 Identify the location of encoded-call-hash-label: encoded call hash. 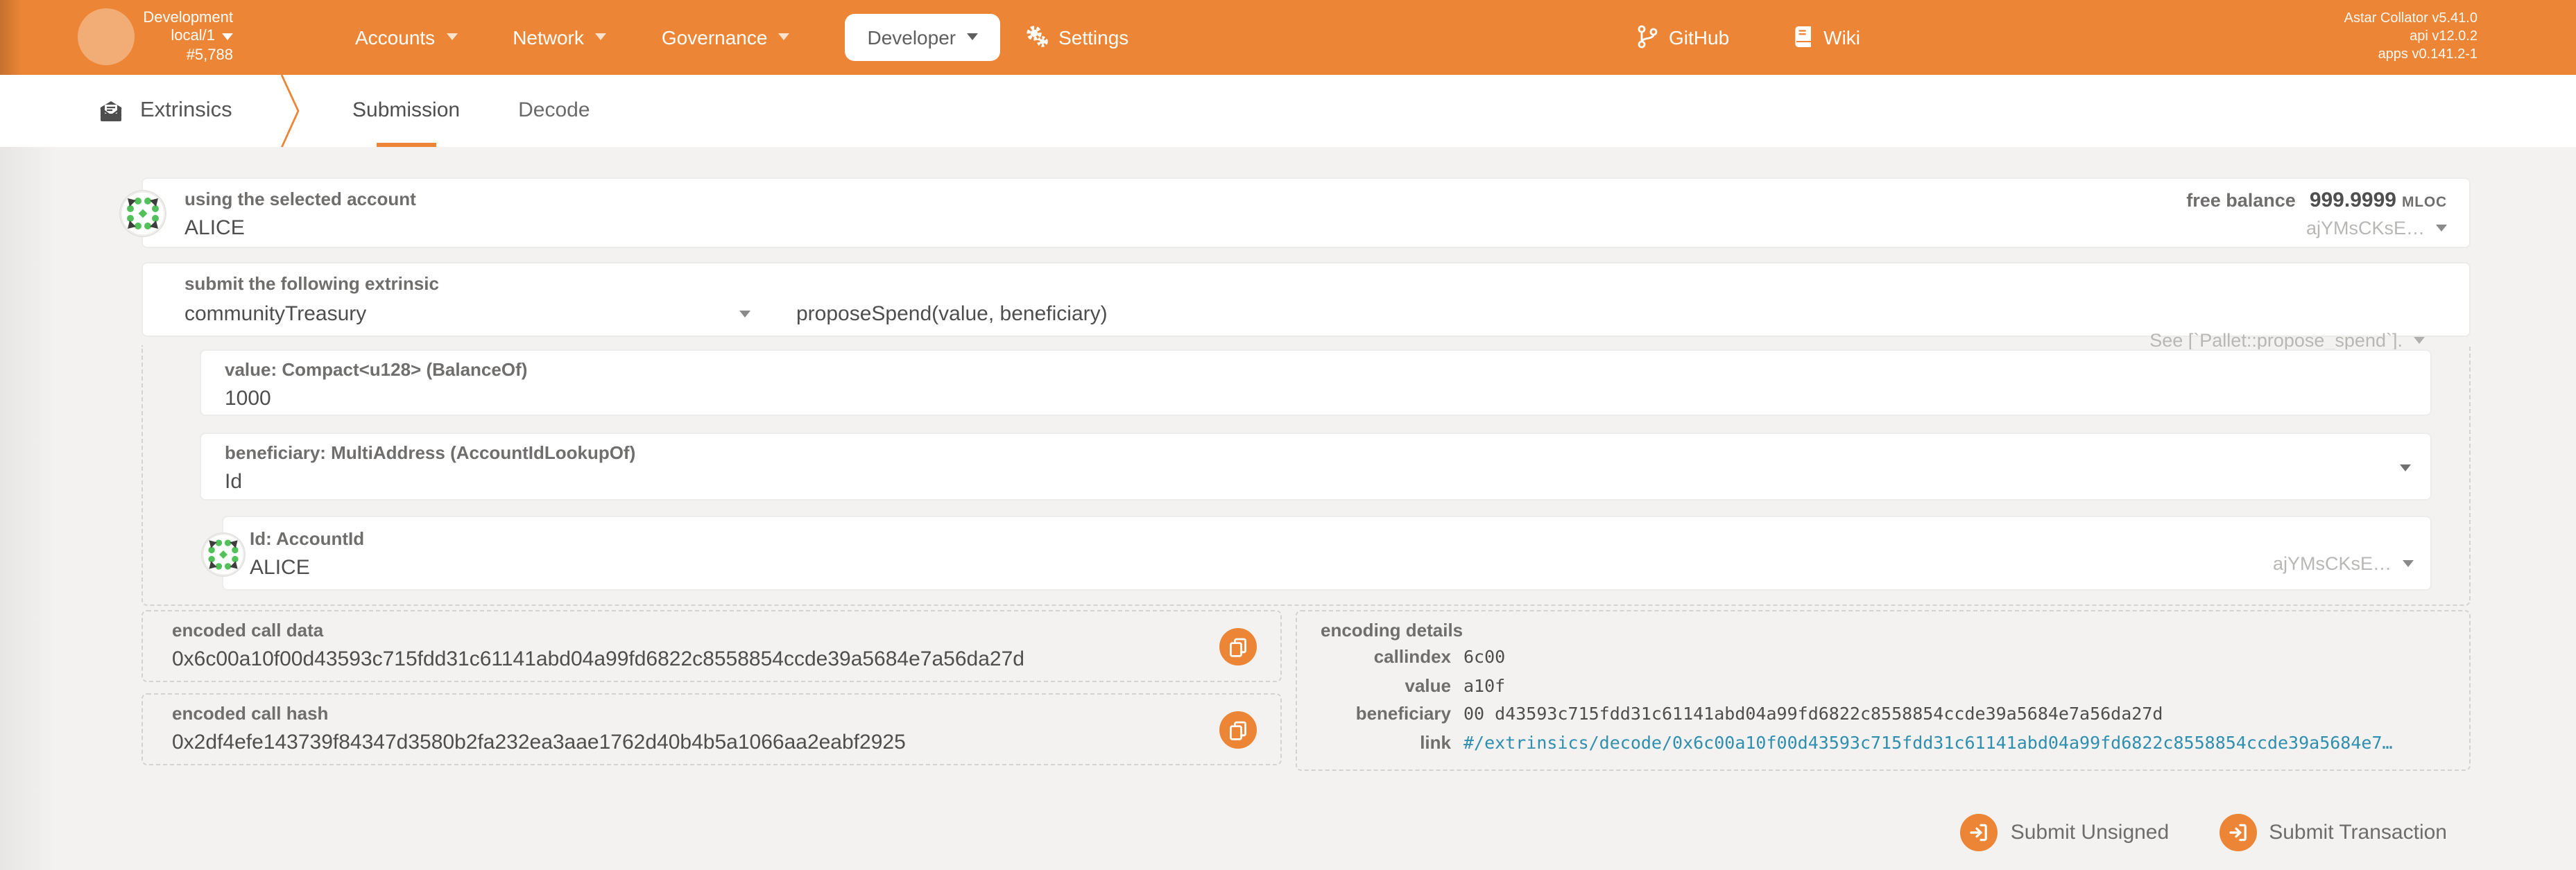
(250, 714).